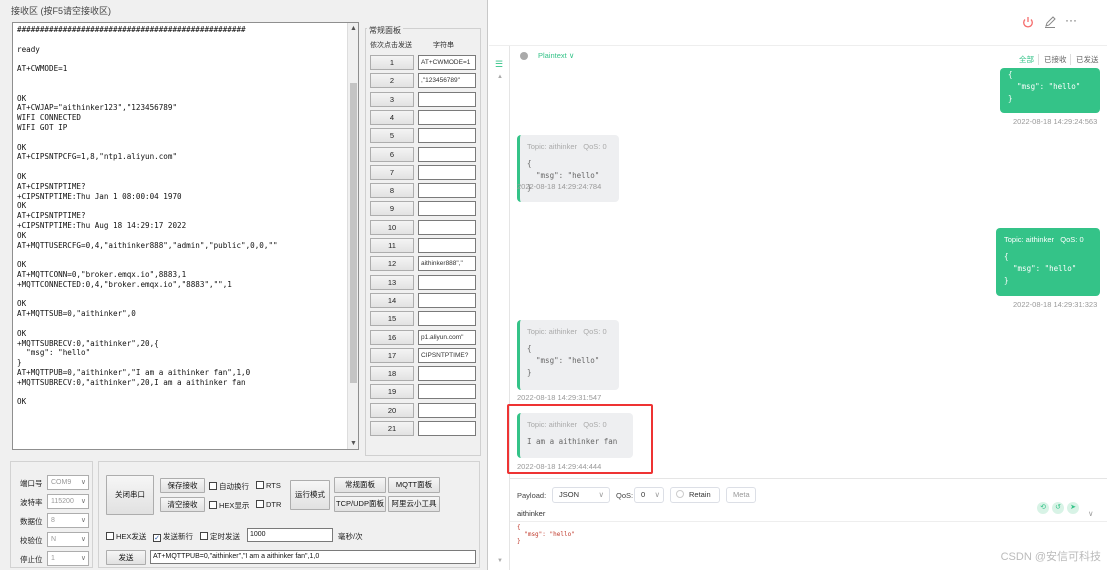 Image resolution: width=1107 pixels, height=570 pixels. What do you see at coordinates (1052, 59) in the screenshot?
I see `filter-received: 已接收` at bounding box center [1052, 59].